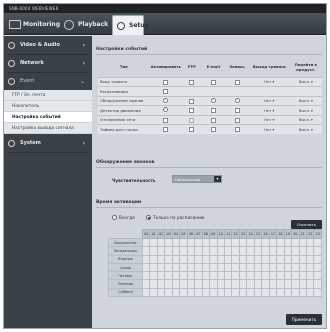  Describe the element at coordinates (123, 218) in the screenshot. I see `radio-always: Всегда` at that location.